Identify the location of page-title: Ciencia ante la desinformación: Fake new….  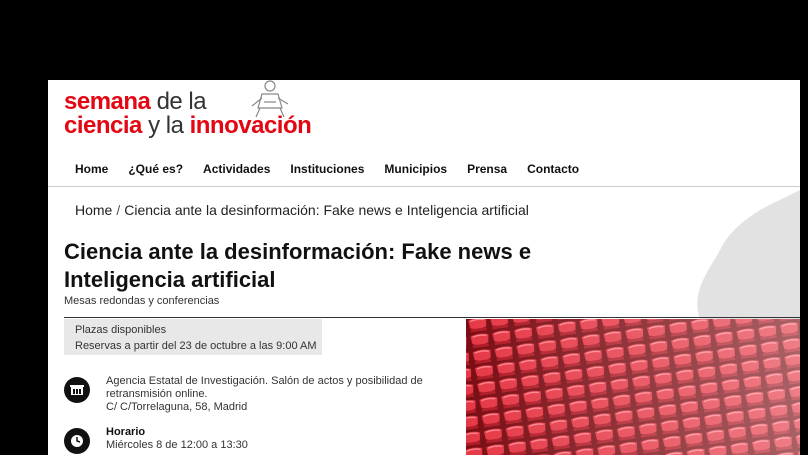
(298, 265).